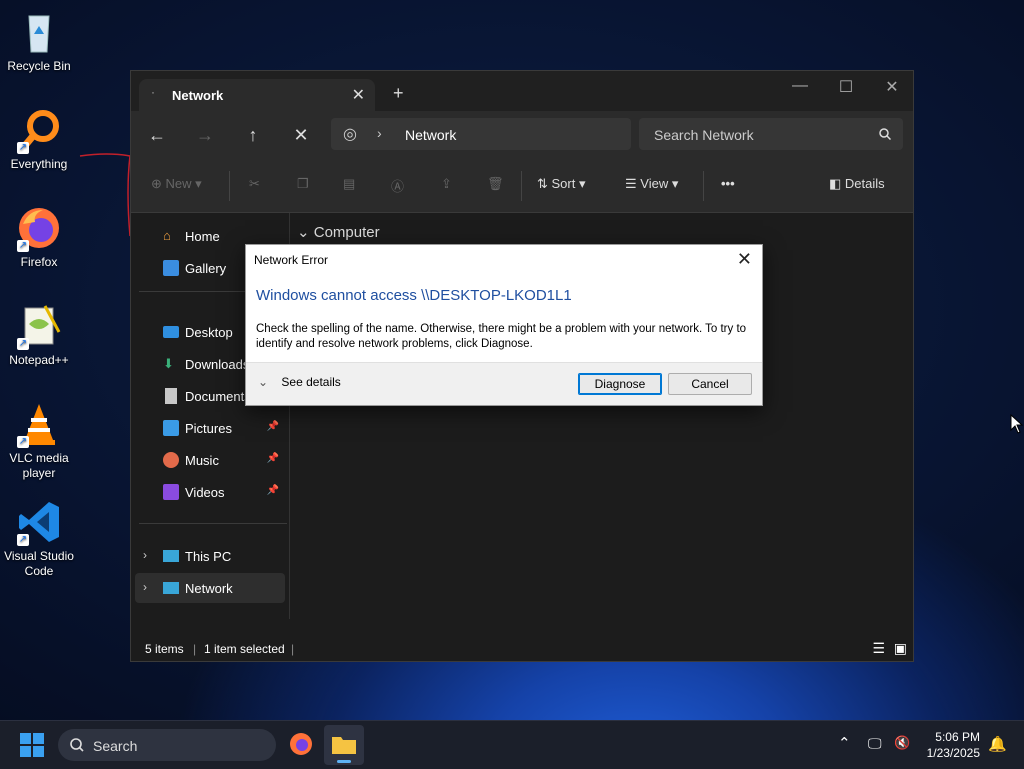  What do you see at coordinates (379, 133) in the screenshot?
I see `breadcrumb-chevron-icon: ›` at bounding box center [379, 133].